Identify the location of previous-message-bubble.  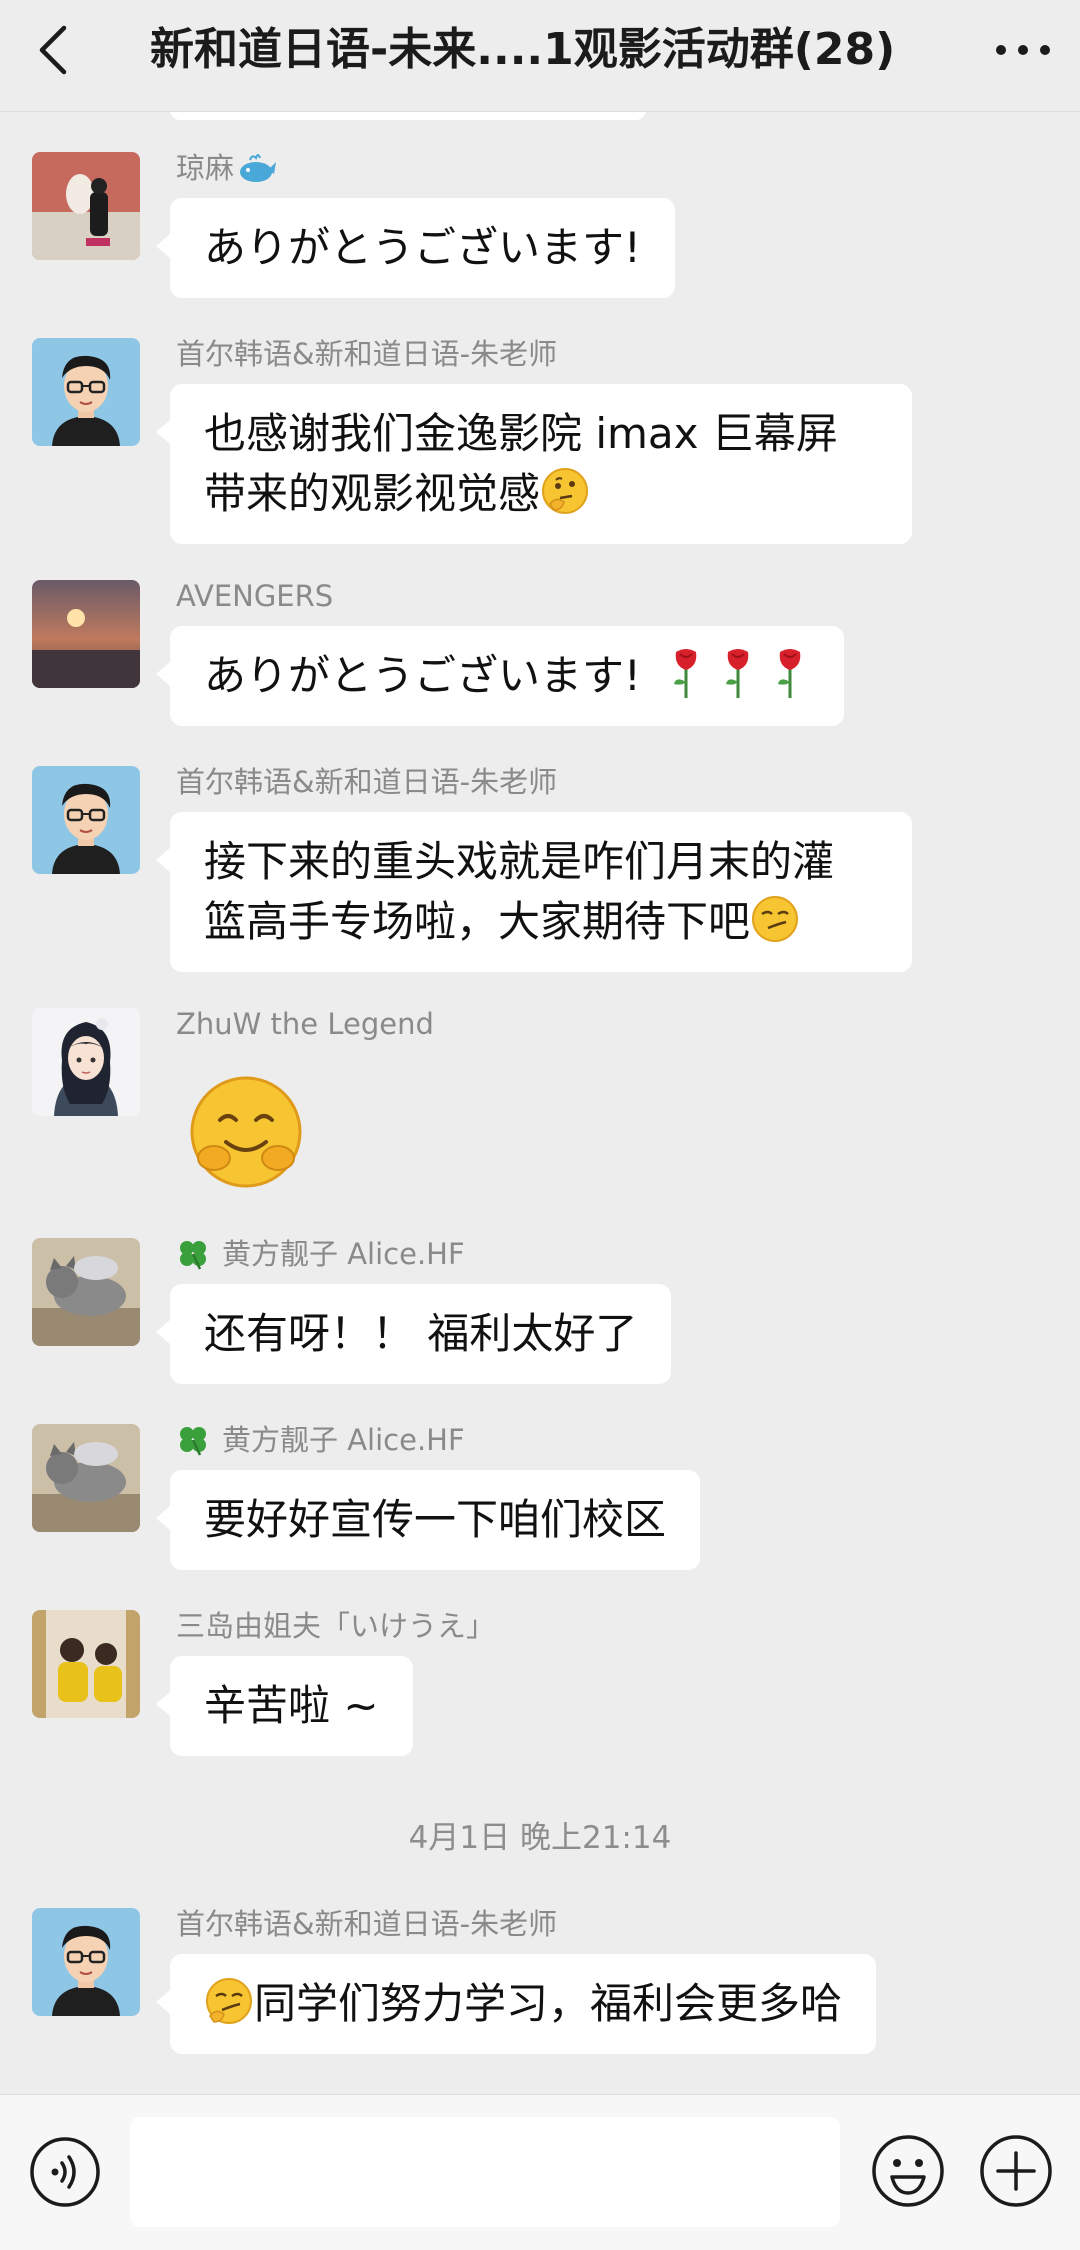
(408, 116).